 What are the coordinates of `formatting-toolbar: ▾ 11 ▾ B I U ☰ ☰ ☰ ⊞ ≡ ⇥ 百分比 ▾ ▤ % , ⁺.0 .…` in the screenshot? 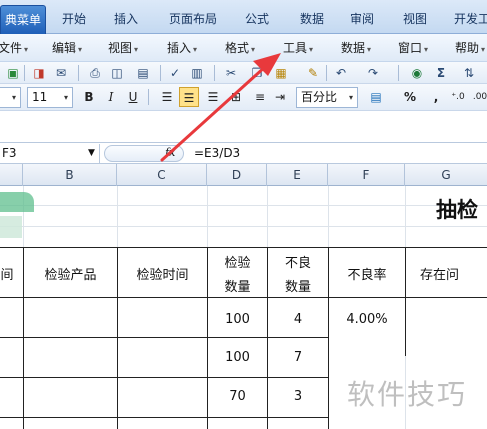 It's located at (243, 97).